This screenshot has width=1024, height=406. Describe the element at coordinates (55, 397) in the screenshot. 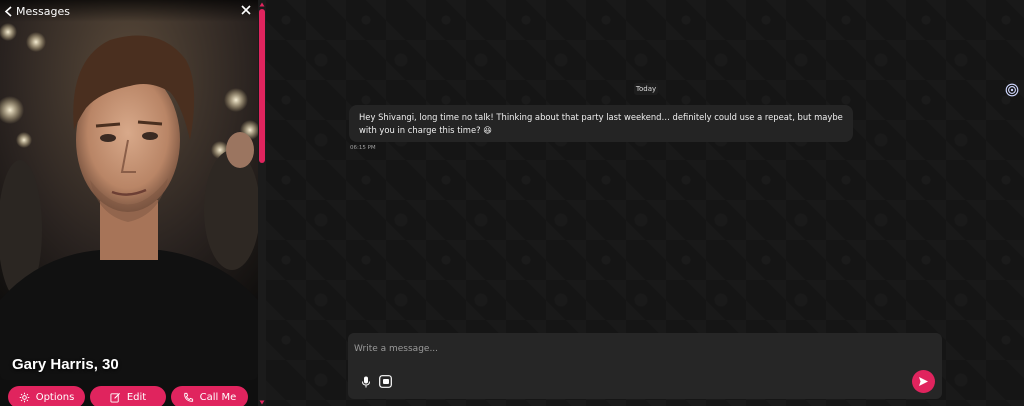

I see `options-label: Options` at that location.